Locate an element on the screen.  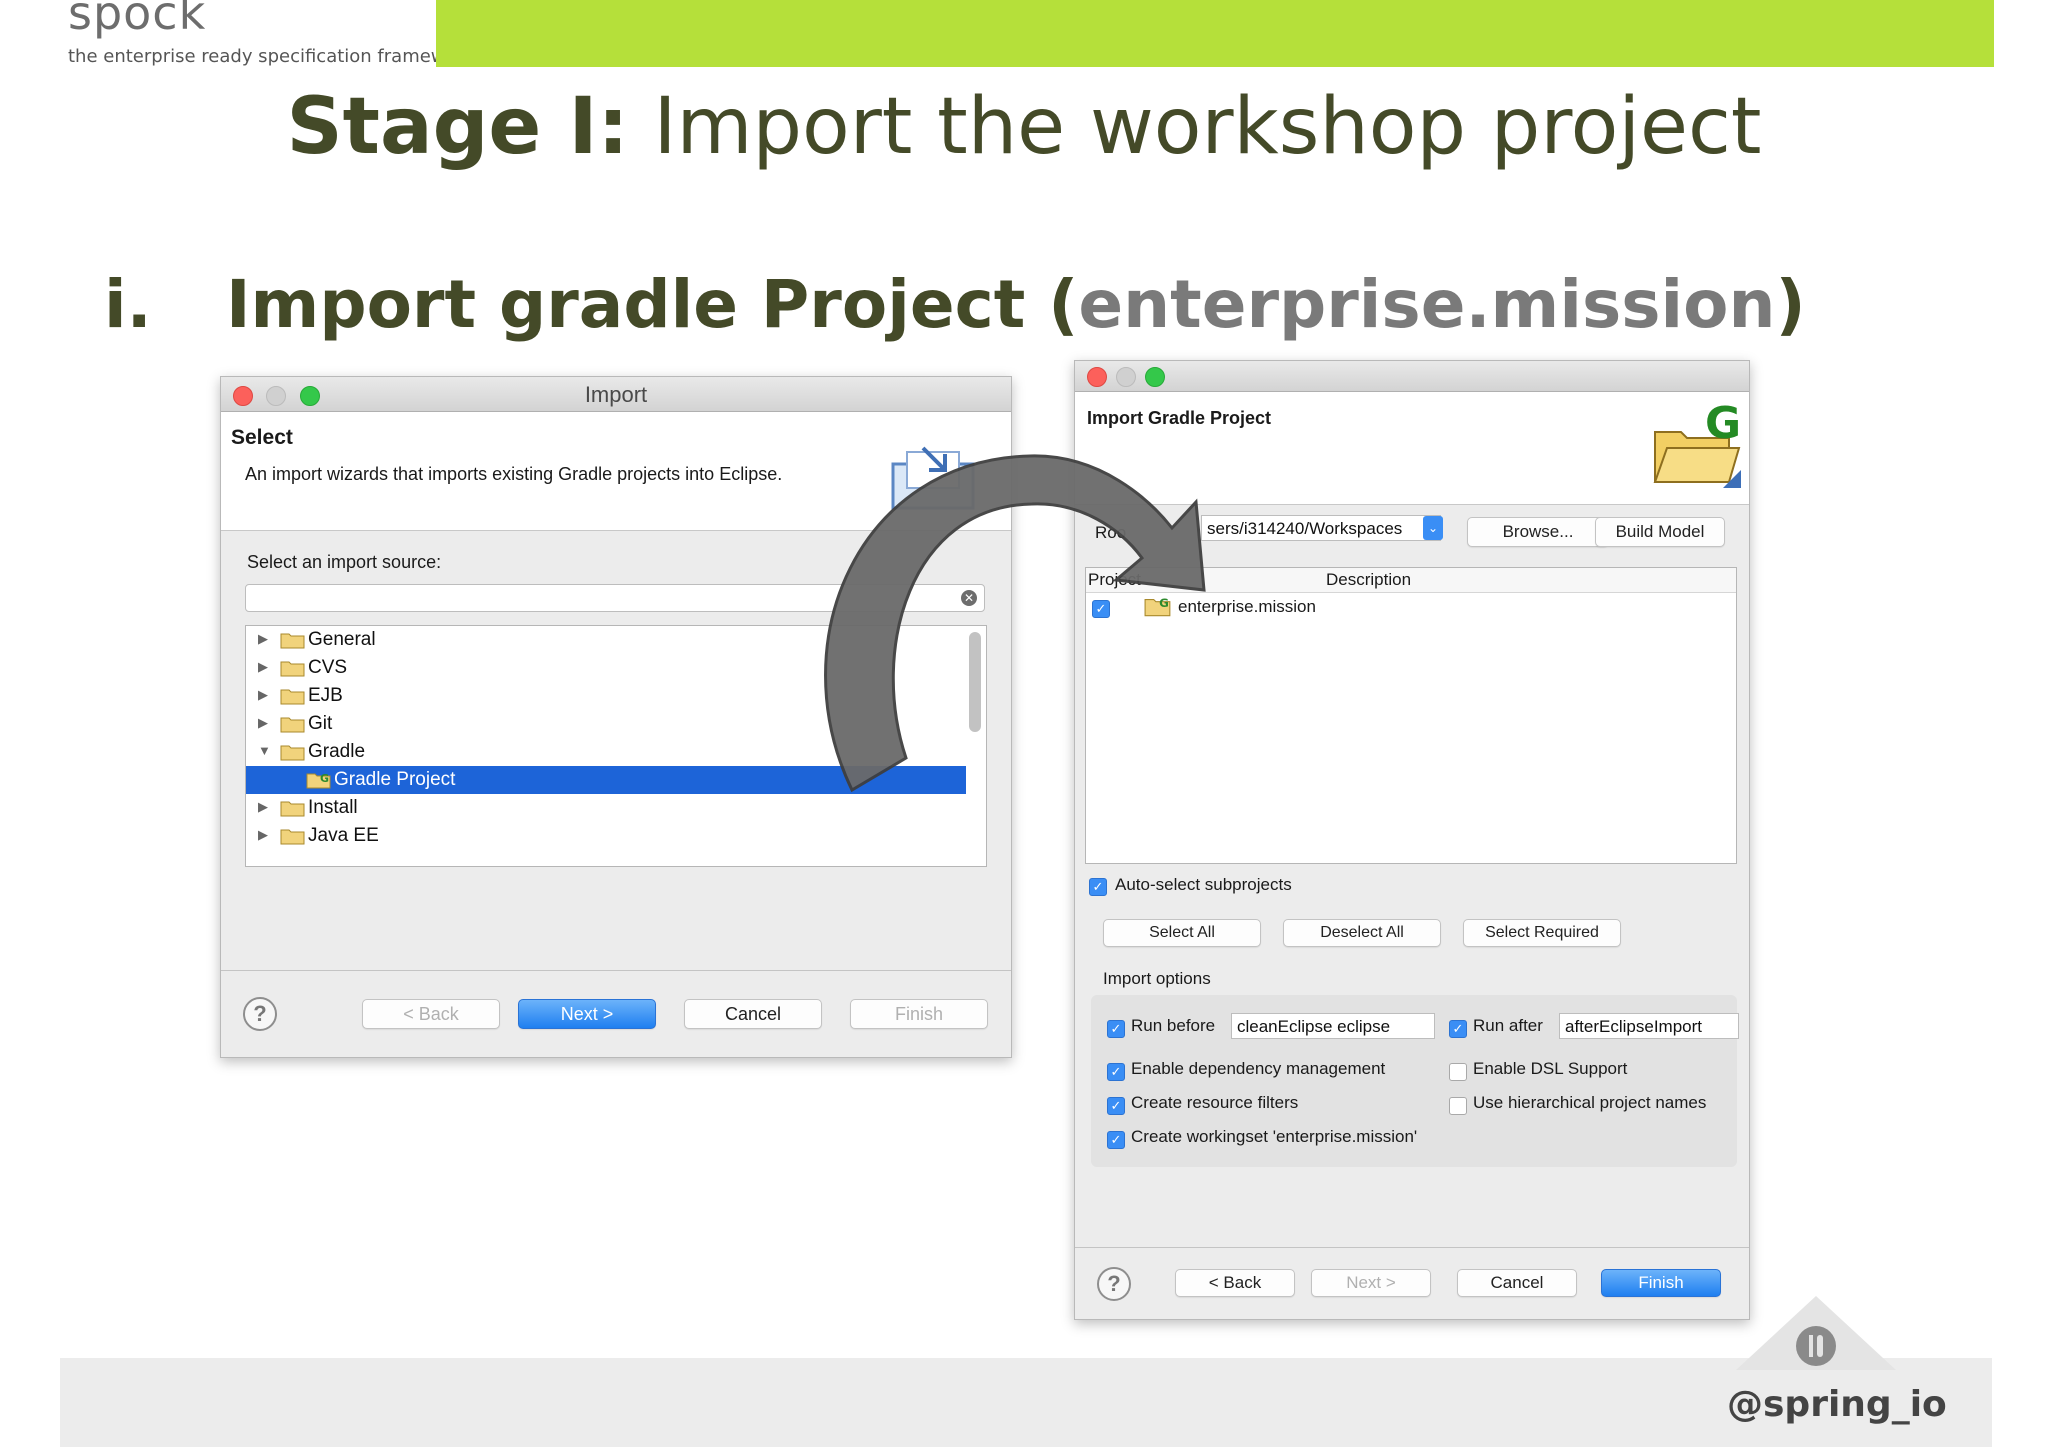
resource-filters-label: Create resource filters is located at coordinates (1215, 1102).